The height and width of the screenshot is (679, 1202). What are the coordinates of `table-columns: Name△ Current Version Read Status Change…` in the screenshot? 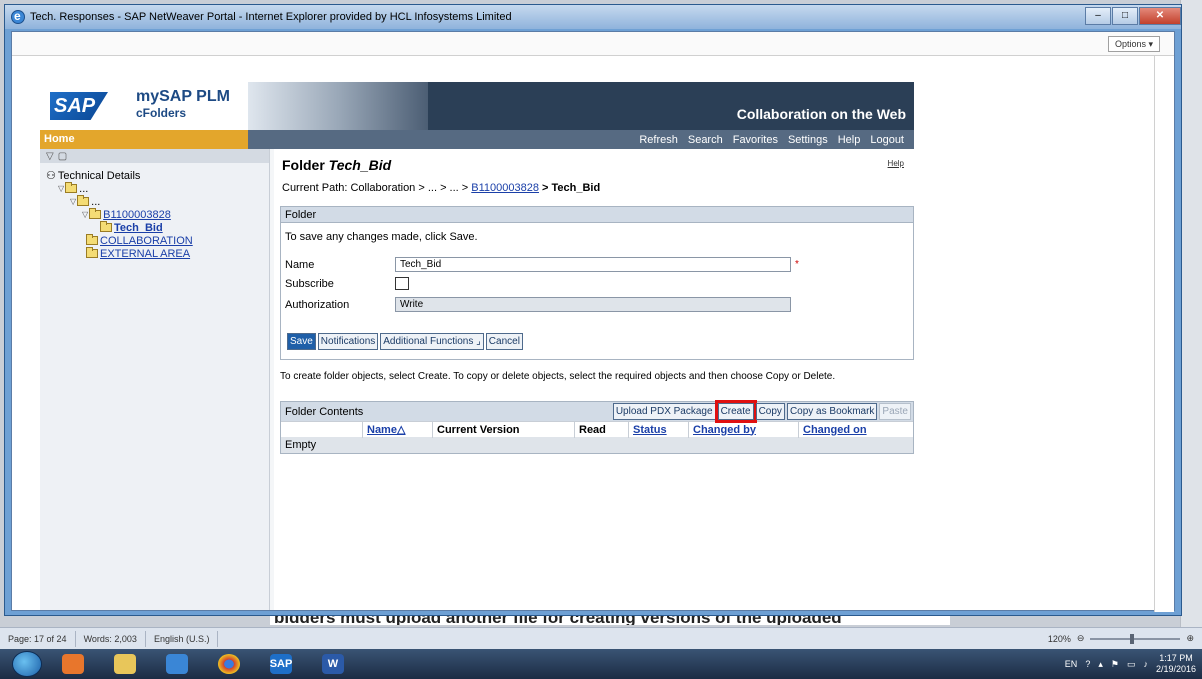 It's located at (597, 429).